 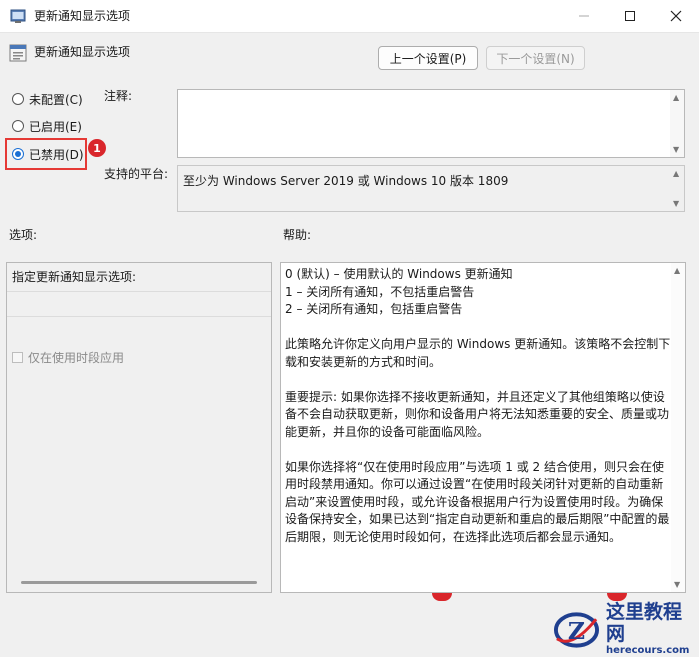 I want to click on site-name: 这里教程网, so click(x=643, y=623).